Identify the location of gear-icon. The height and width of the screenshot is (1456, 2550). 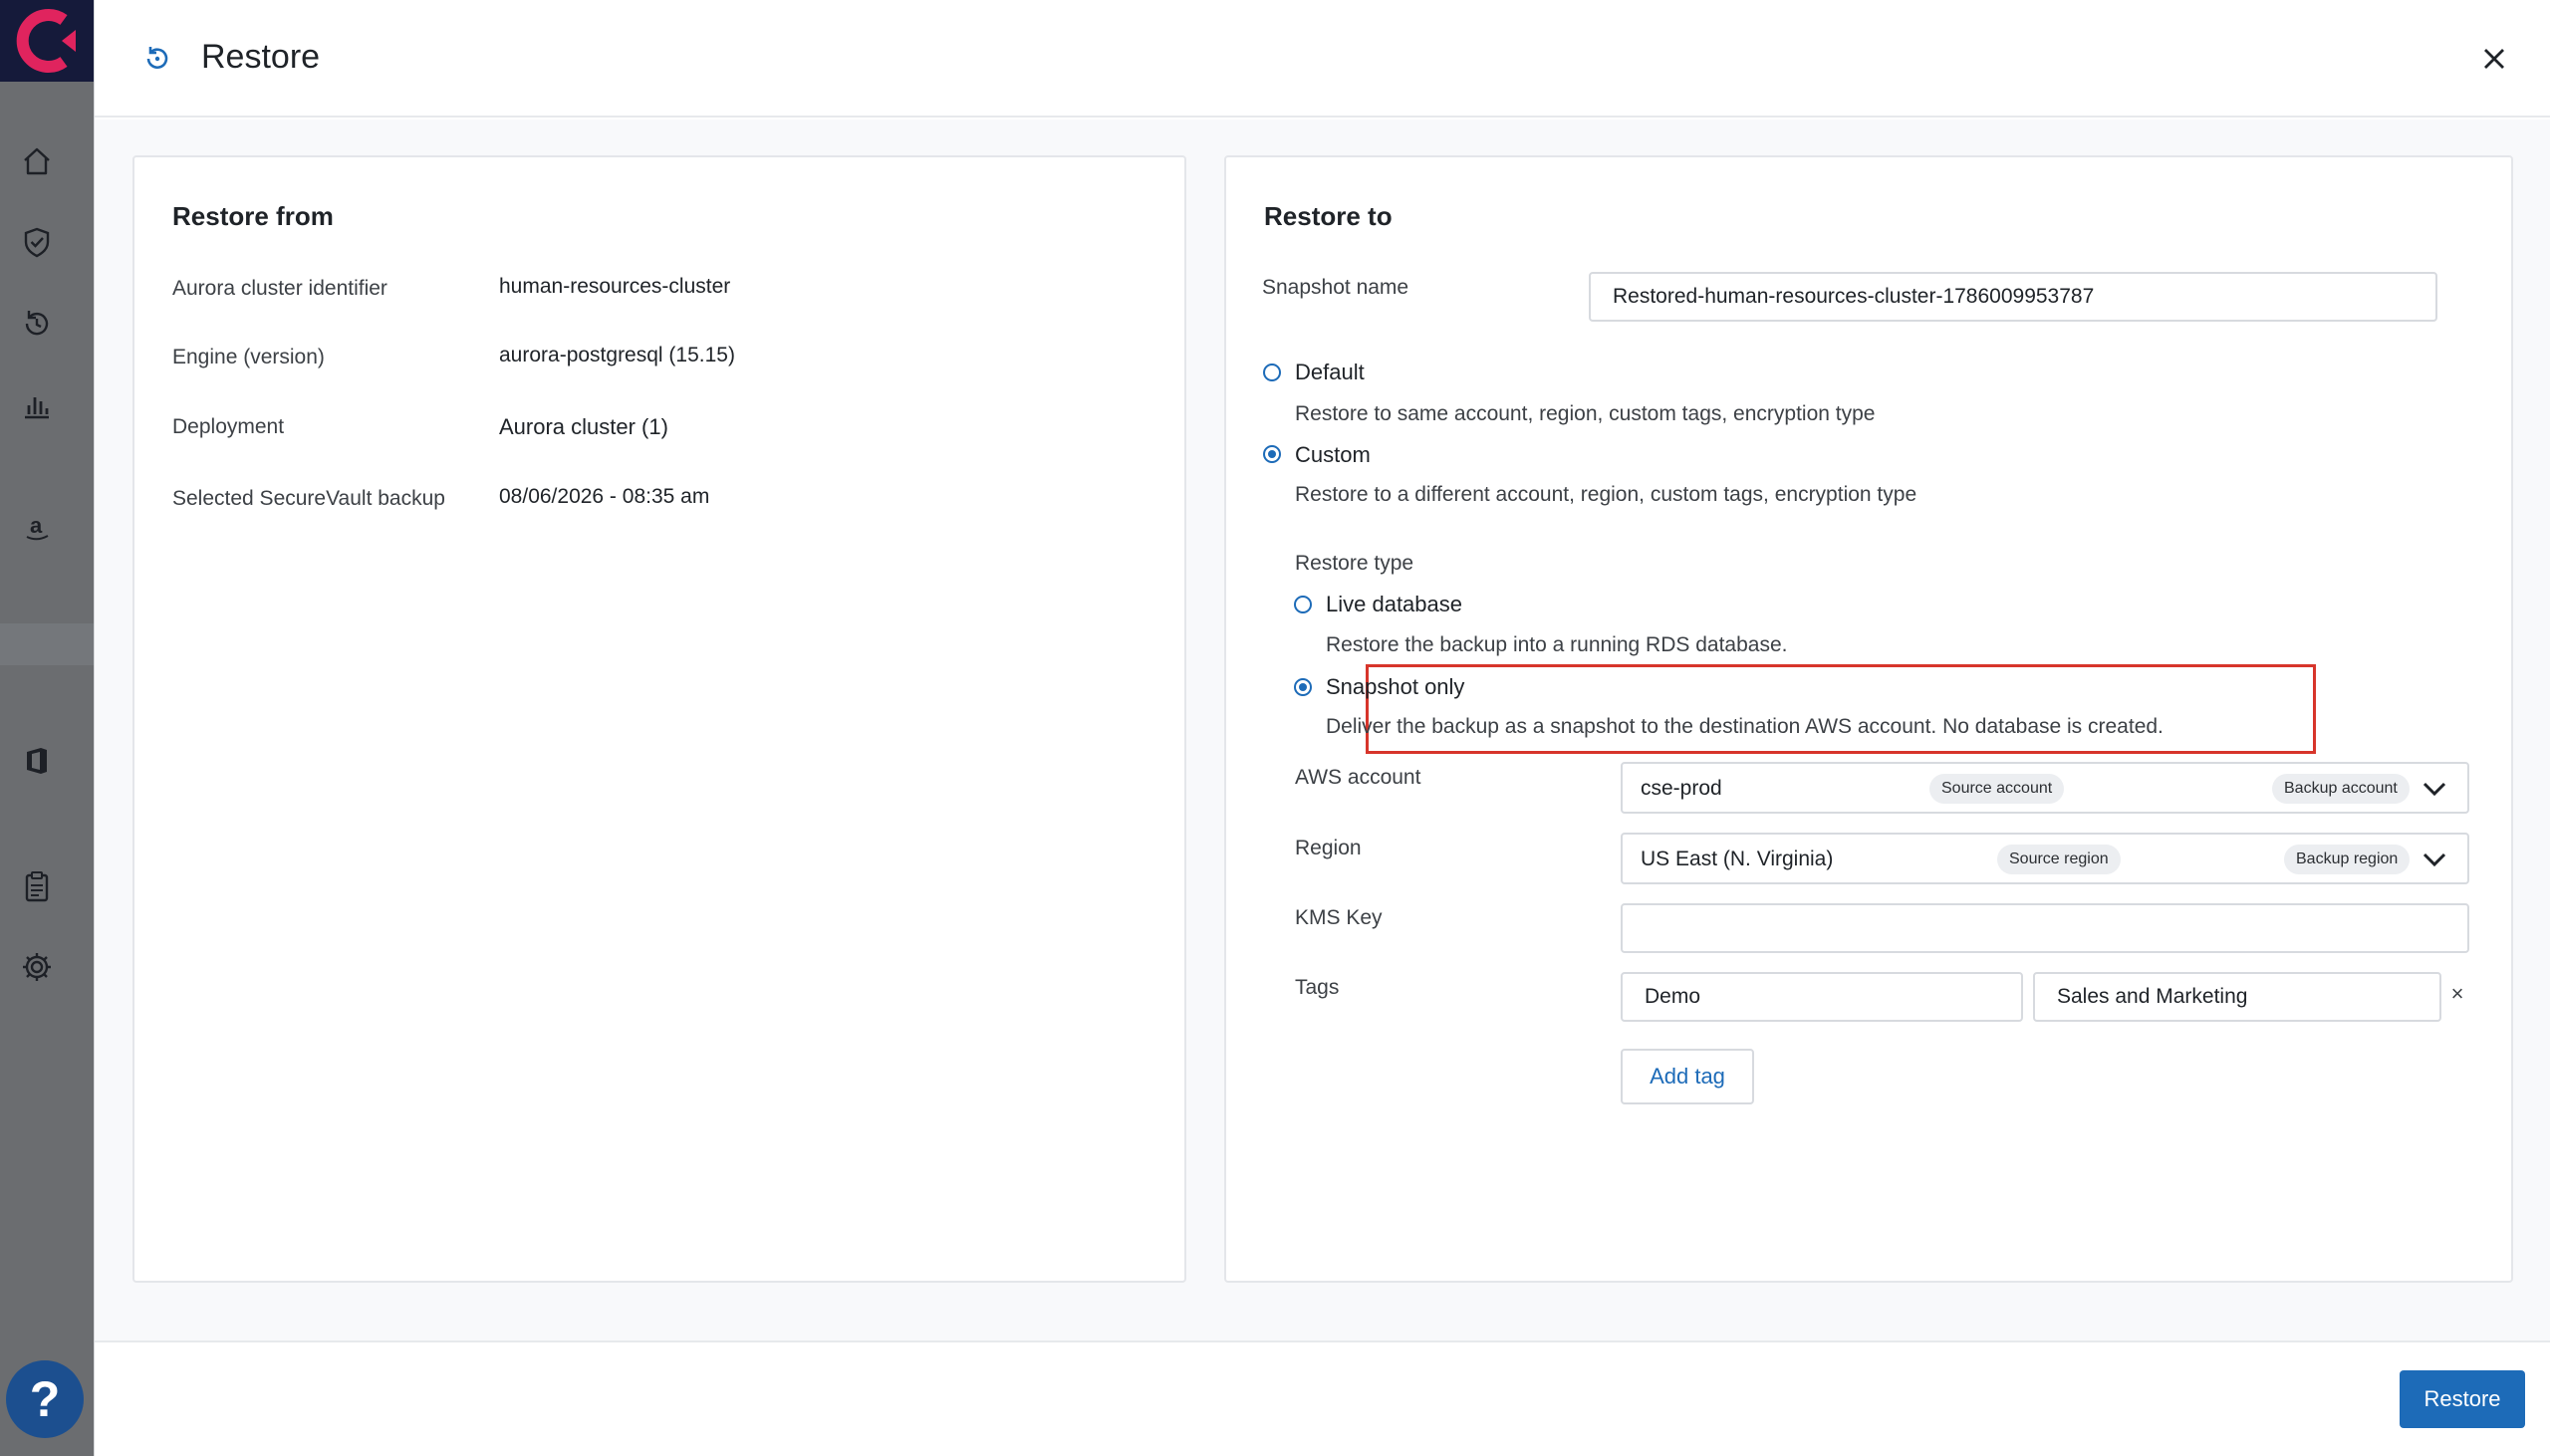
(37, 967).